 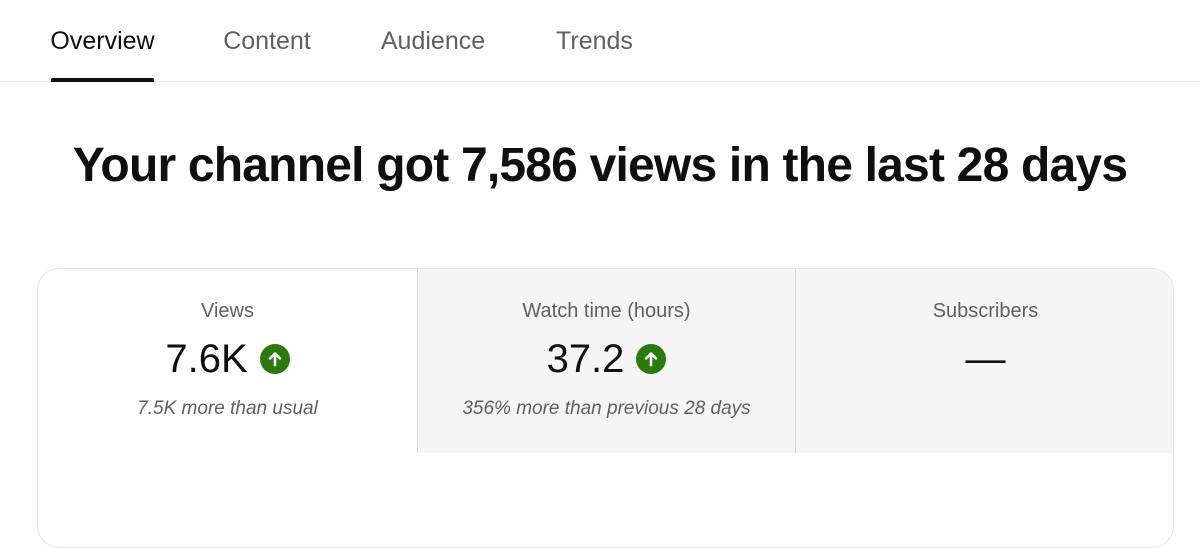 I want to click on analytics-tabs: Overview Content Audience Trends, so click(x=600, y=41).